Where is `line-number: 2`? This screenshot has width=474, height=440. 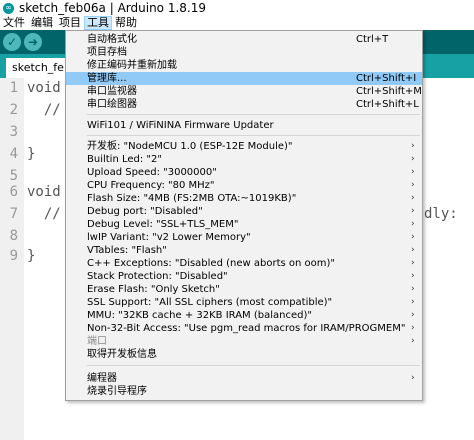
line-number: 2 is located at coordinates (13, 110).